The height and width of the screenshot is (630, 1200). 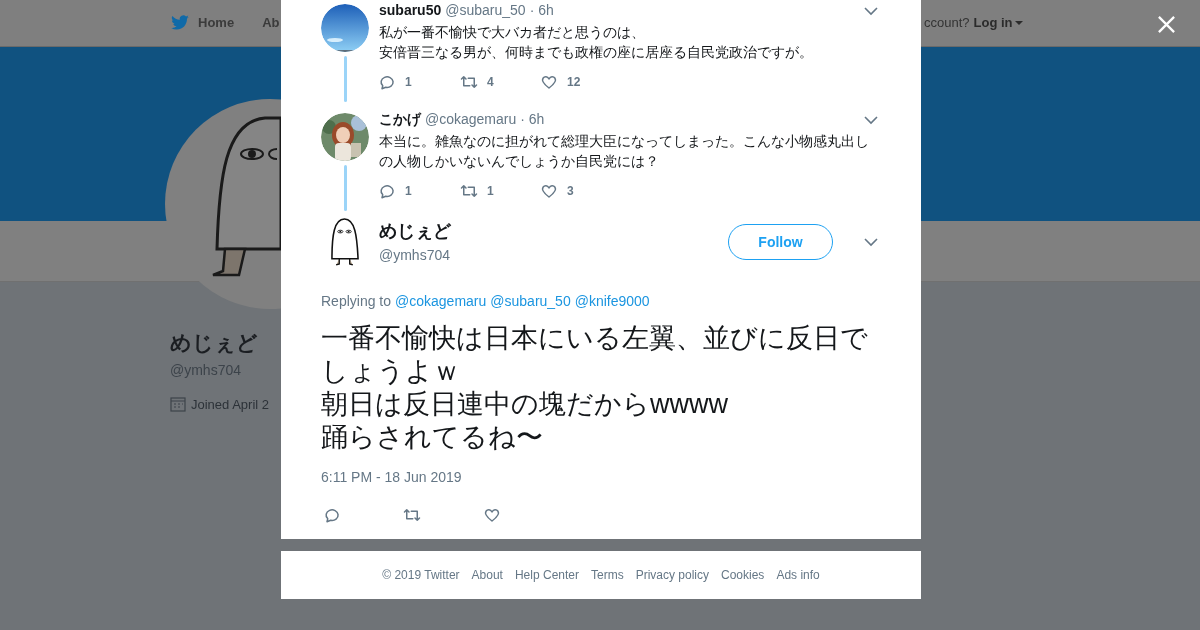 What do you see at coordinates (356, 301) in the screenshot?
I see `replying-label: Replying to` at bounding box center [356, 301].